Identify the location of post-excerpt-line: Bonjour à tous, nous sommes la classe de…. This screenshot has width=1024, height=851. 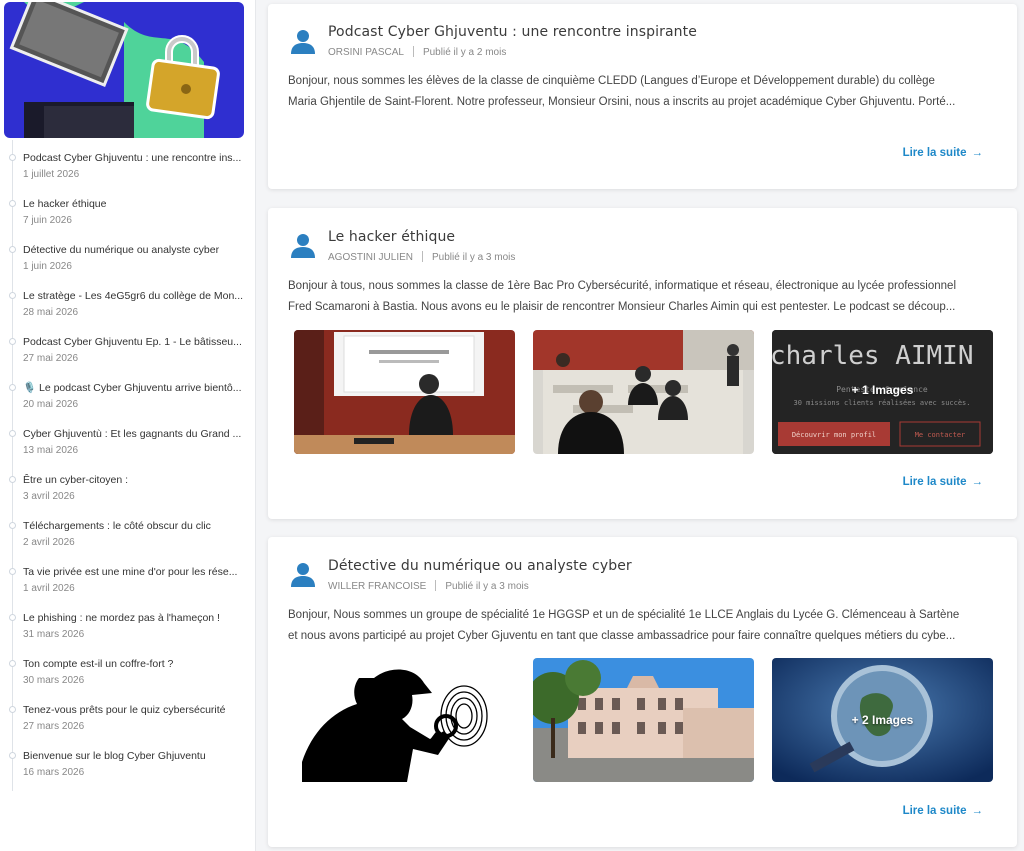
(622, 286).